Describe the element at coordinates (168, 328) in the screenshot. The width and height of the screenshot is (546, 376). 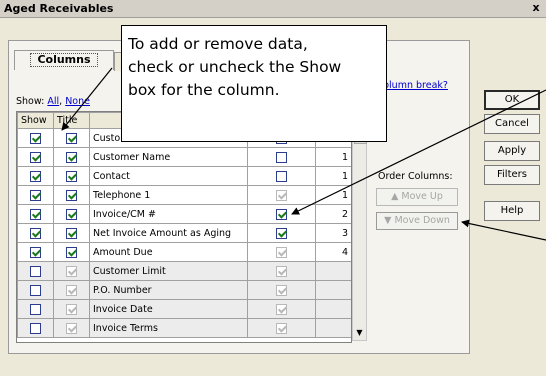
I see `column-name-cell: Invoice Terms` at that location.